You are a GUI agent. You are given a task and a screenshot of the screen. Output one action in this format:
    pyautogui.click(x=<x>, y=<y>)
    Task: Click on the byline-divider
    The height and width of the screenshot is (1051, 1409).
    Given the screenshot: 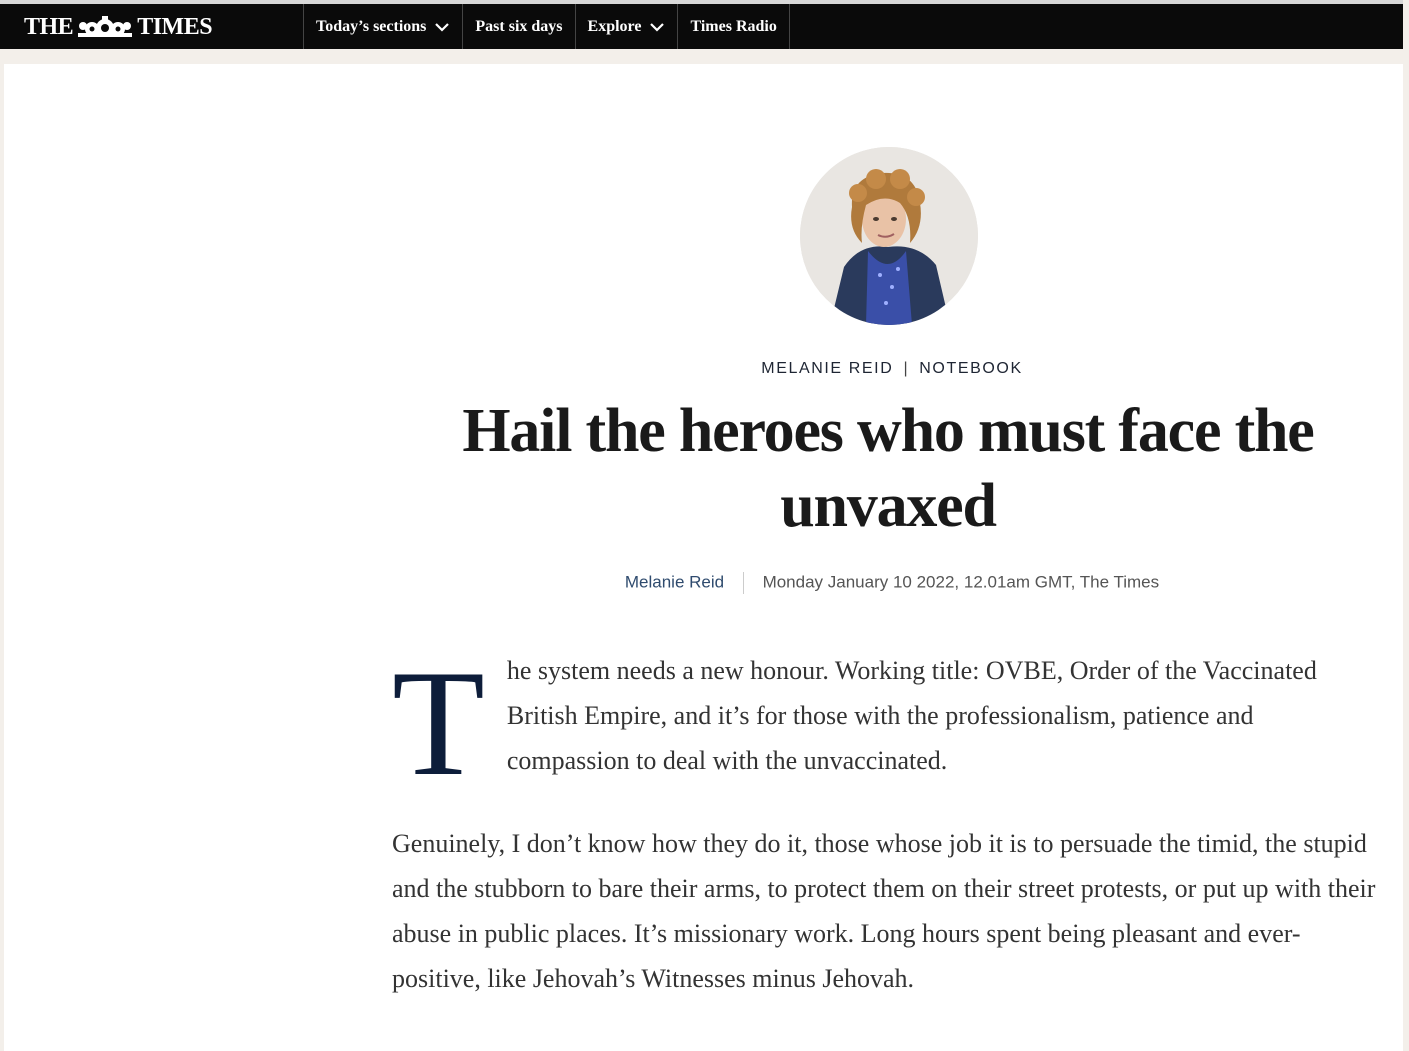 What is the action you would take?
    pyautogui.click(x=743, y=583)
    